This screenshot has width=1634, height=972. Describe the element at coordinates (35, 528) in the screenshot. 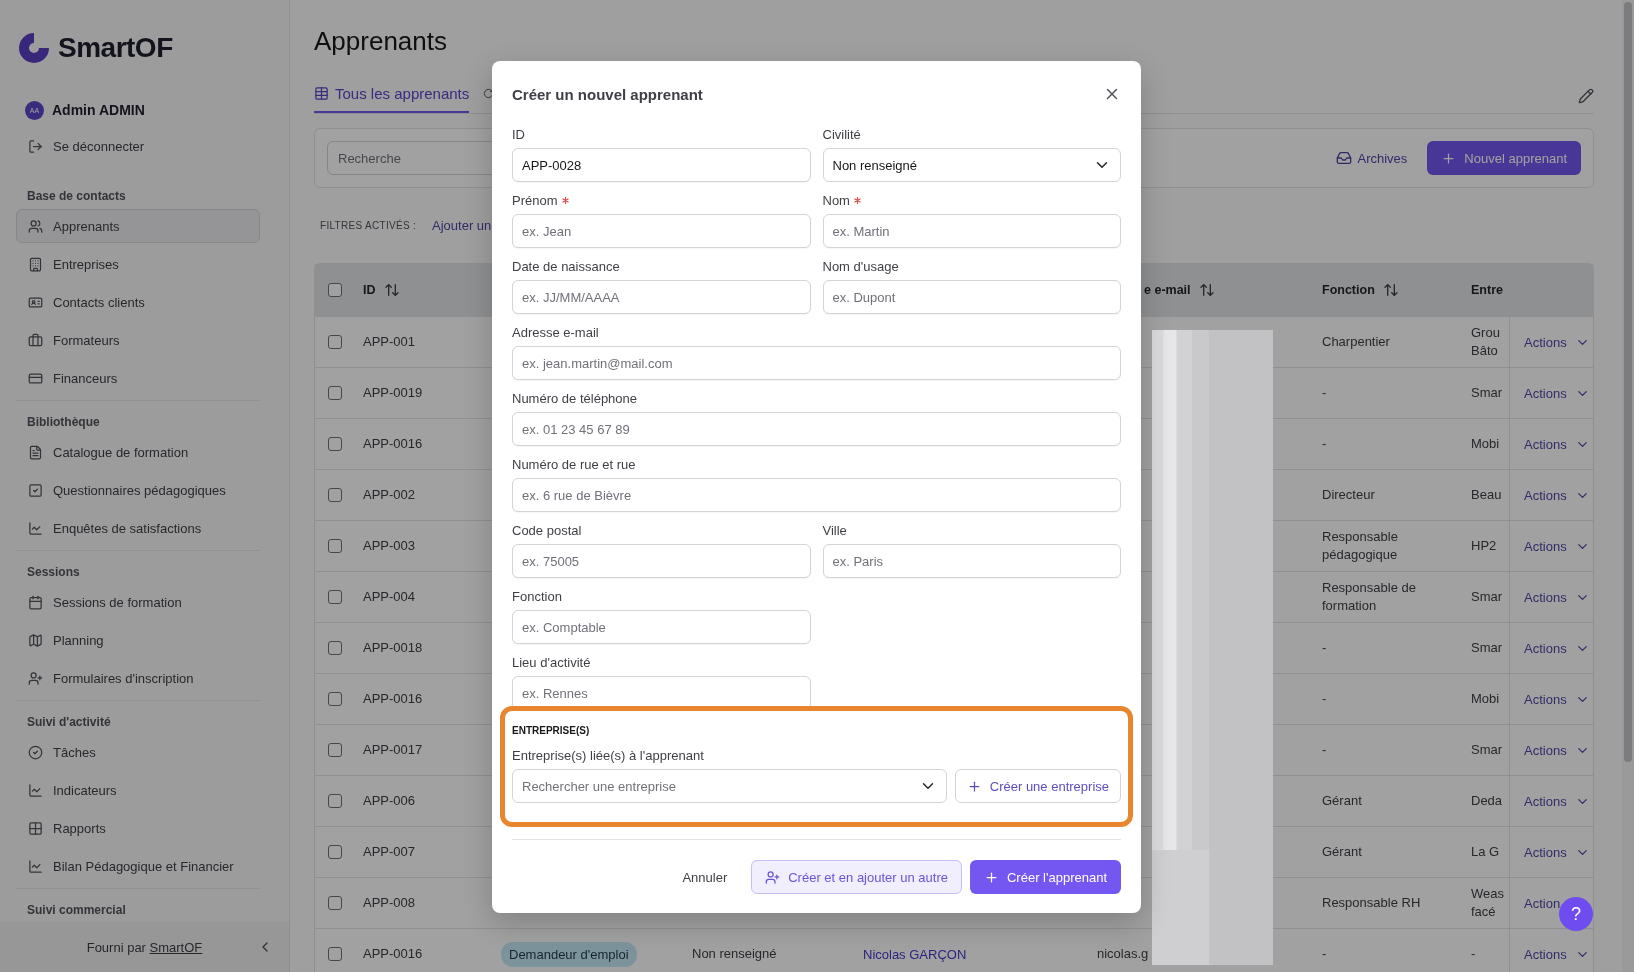

I see `line-chart-icon` at that location.